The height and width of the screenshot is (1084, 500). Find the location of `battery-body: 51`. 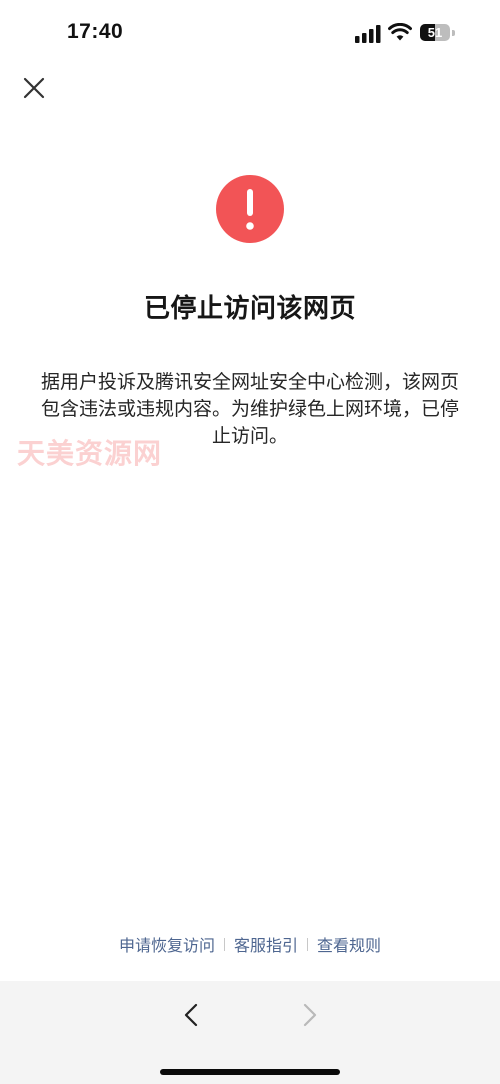

battery-body: 51 is located at coordinates (435, 32).